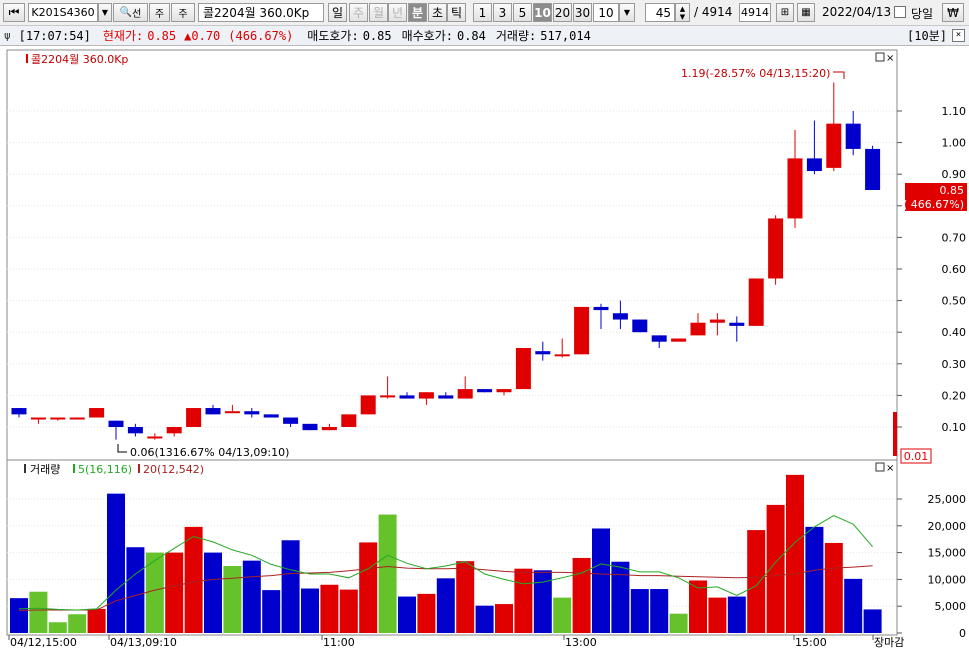 The height and width of the screenshot is (651, 969). What do you see at coordinates (482, 12) in the screenshot?
I see `minute-option-1: 1` at bounding box center [482, 12].